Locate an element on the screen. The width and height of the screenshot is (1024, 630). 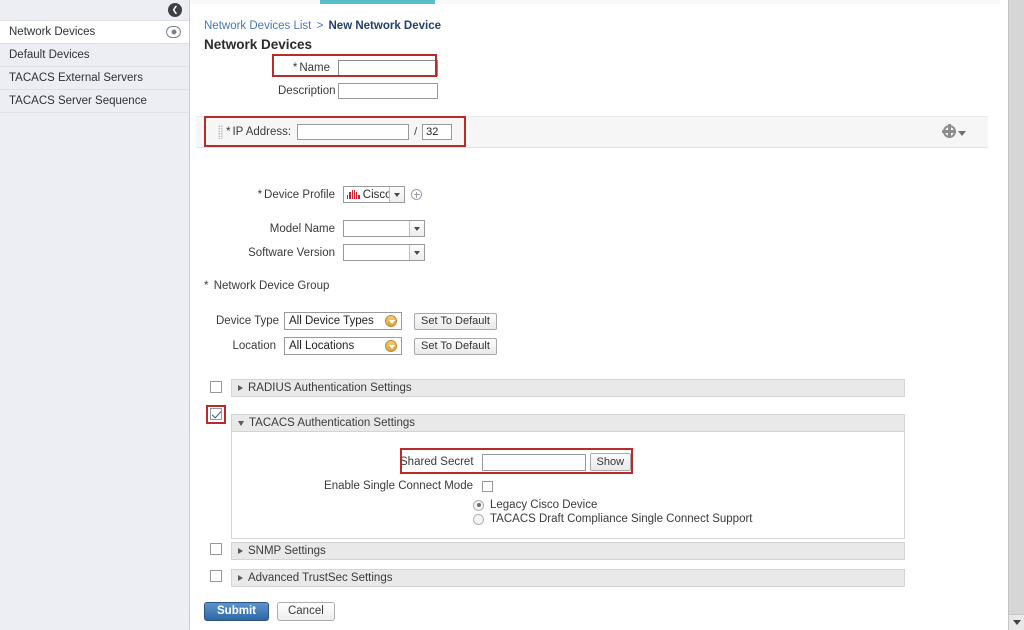
network-device-group-title-text: Network Device Group is located at coordinates (271, 286).